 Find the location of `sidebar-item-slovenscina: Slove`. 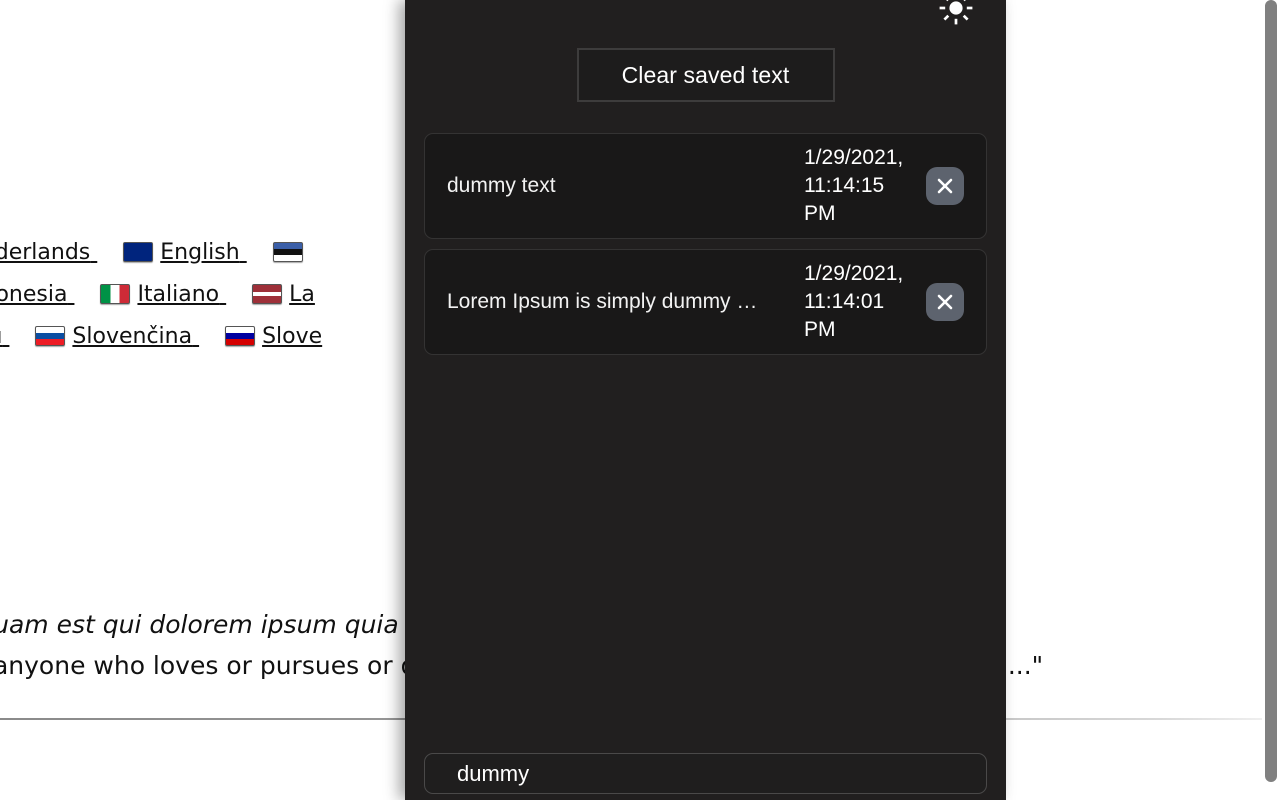

sidebar-item-slovenscina: Slove is located at coordinates (273, 336).